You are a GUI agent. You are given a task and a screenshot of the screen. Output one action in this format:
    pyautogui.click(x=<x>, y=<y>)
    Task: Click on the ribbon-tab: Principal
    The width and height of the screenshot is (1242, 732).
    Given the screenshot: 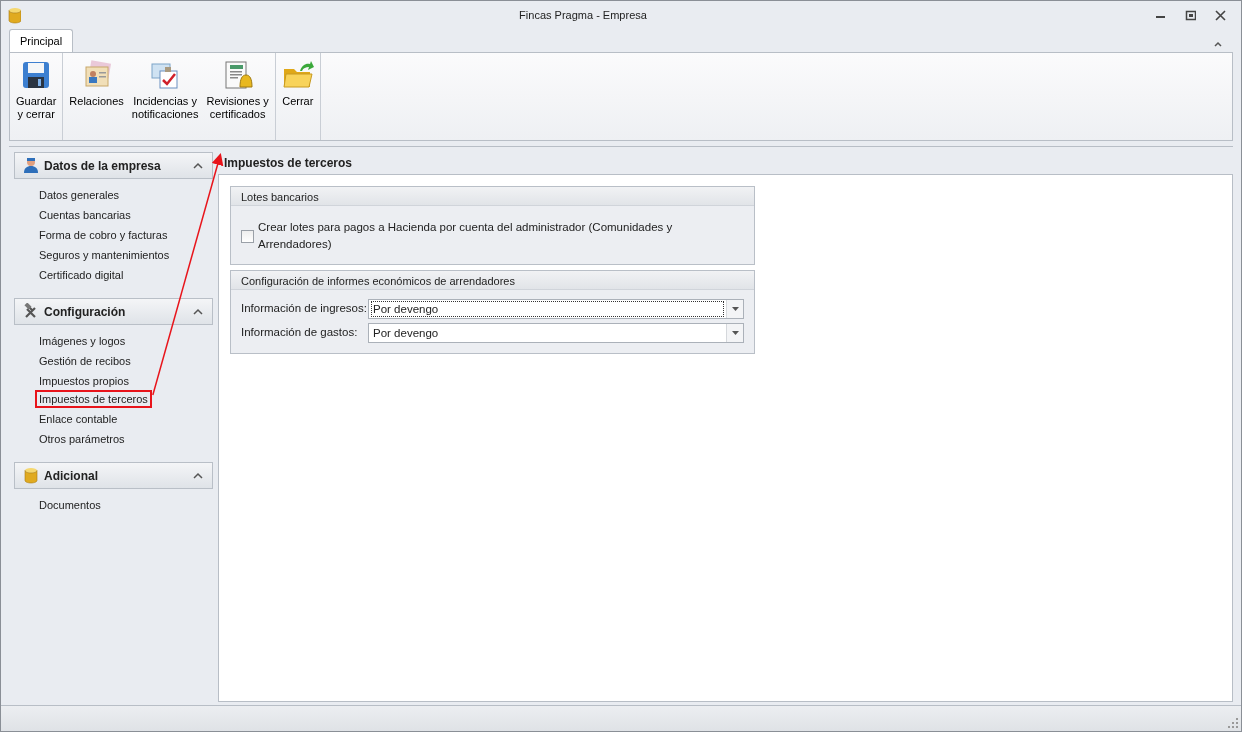 What is the action you would take?
    pyautogui.click(x=41, y=40)
    